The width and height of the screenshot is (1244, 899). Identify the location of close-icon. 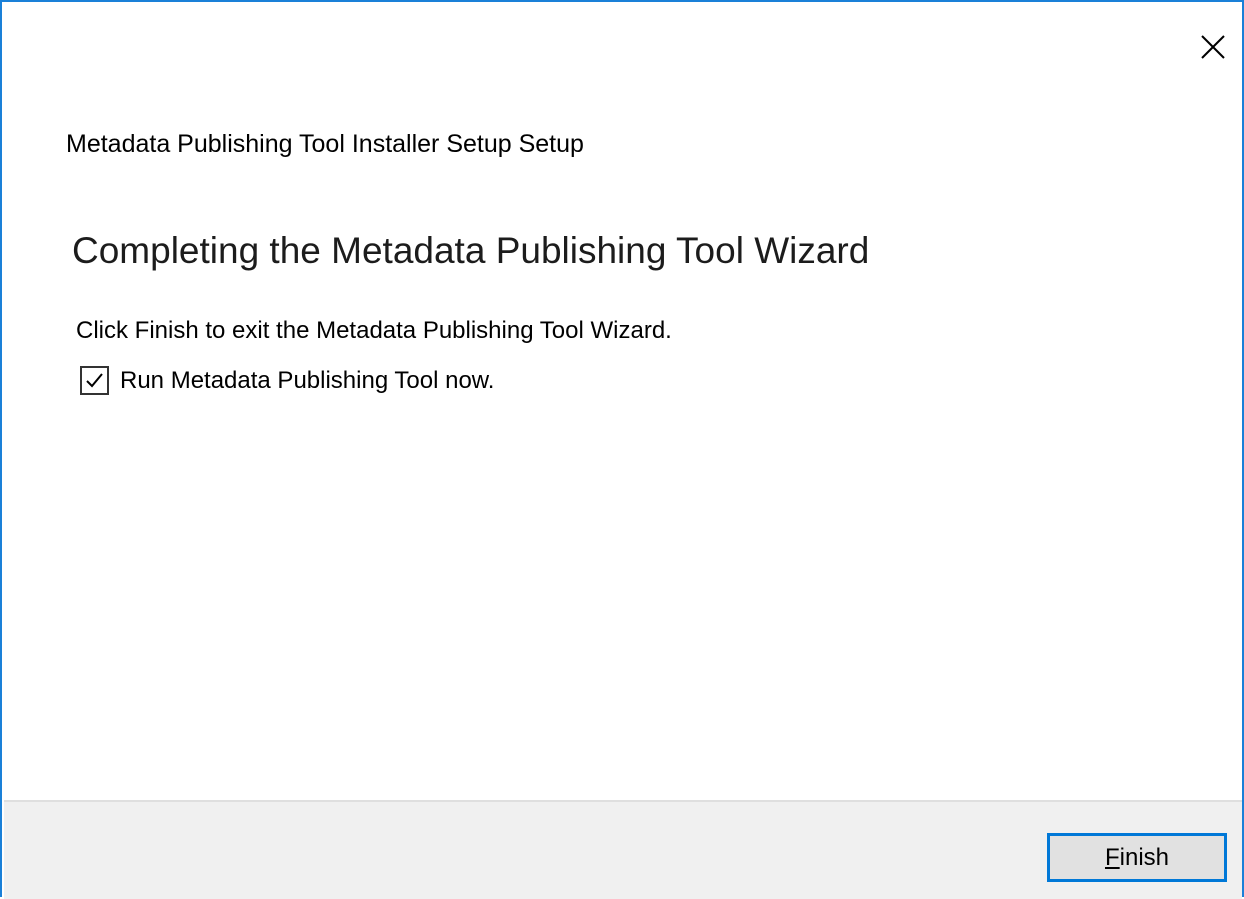
(1213, 47).